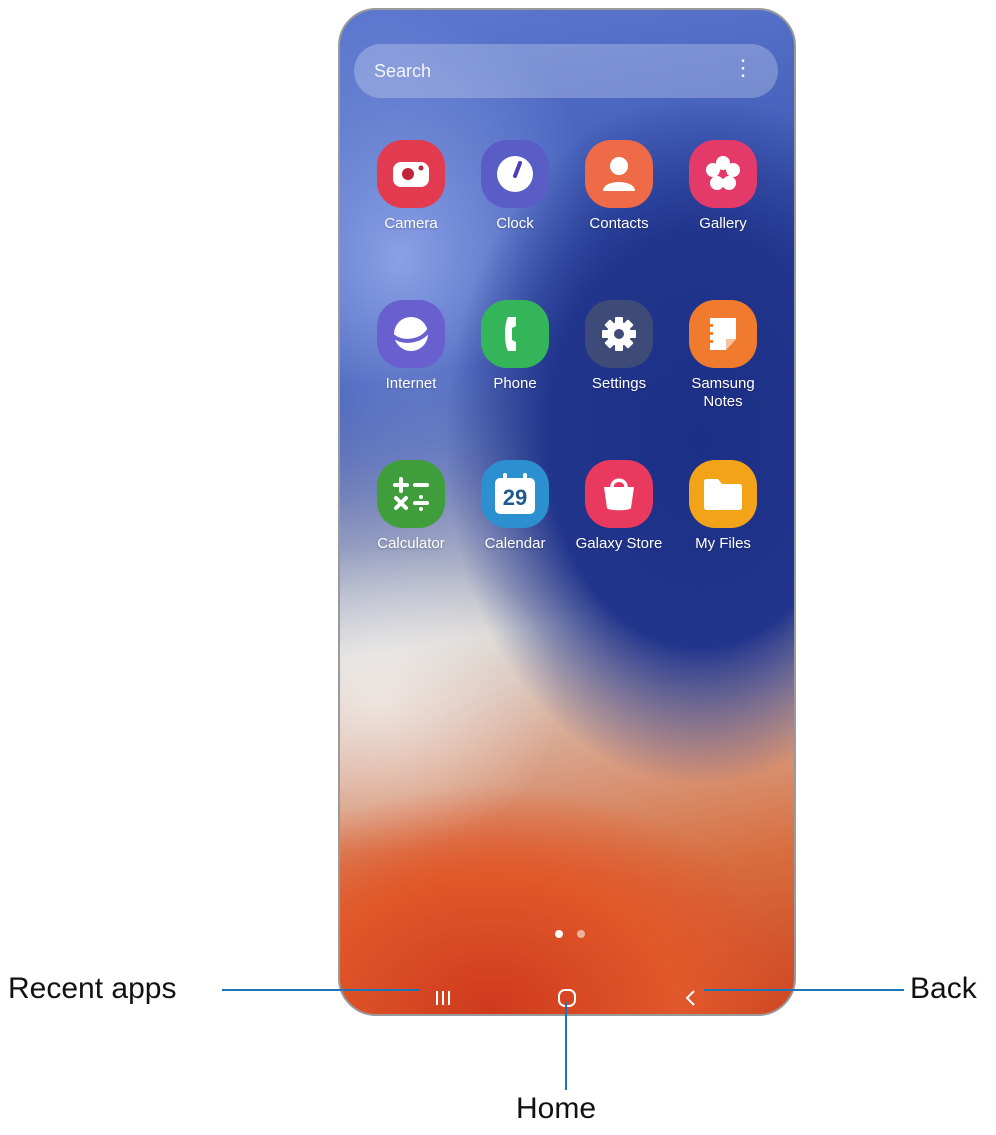  I want to click on app-my-files: My Files, so click(723, 506).